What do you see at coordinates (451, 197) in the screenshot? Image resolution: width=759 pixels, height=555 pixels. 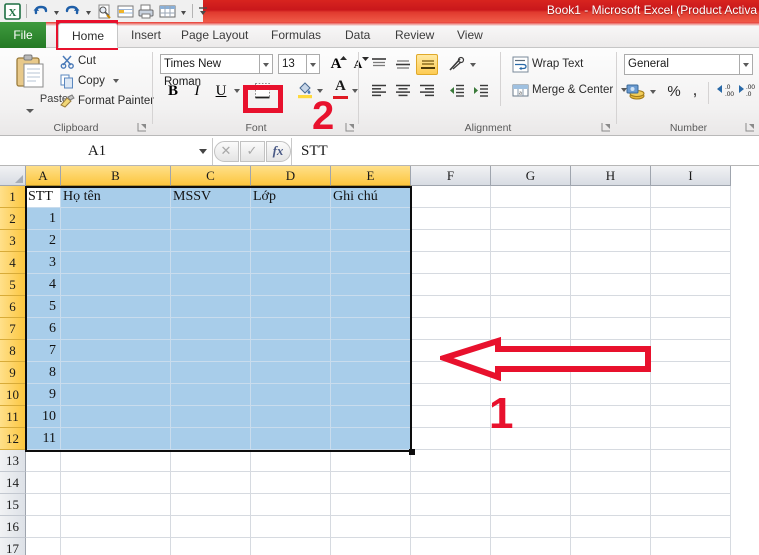 I see `cell-F1` at bounding box center [451, 197].